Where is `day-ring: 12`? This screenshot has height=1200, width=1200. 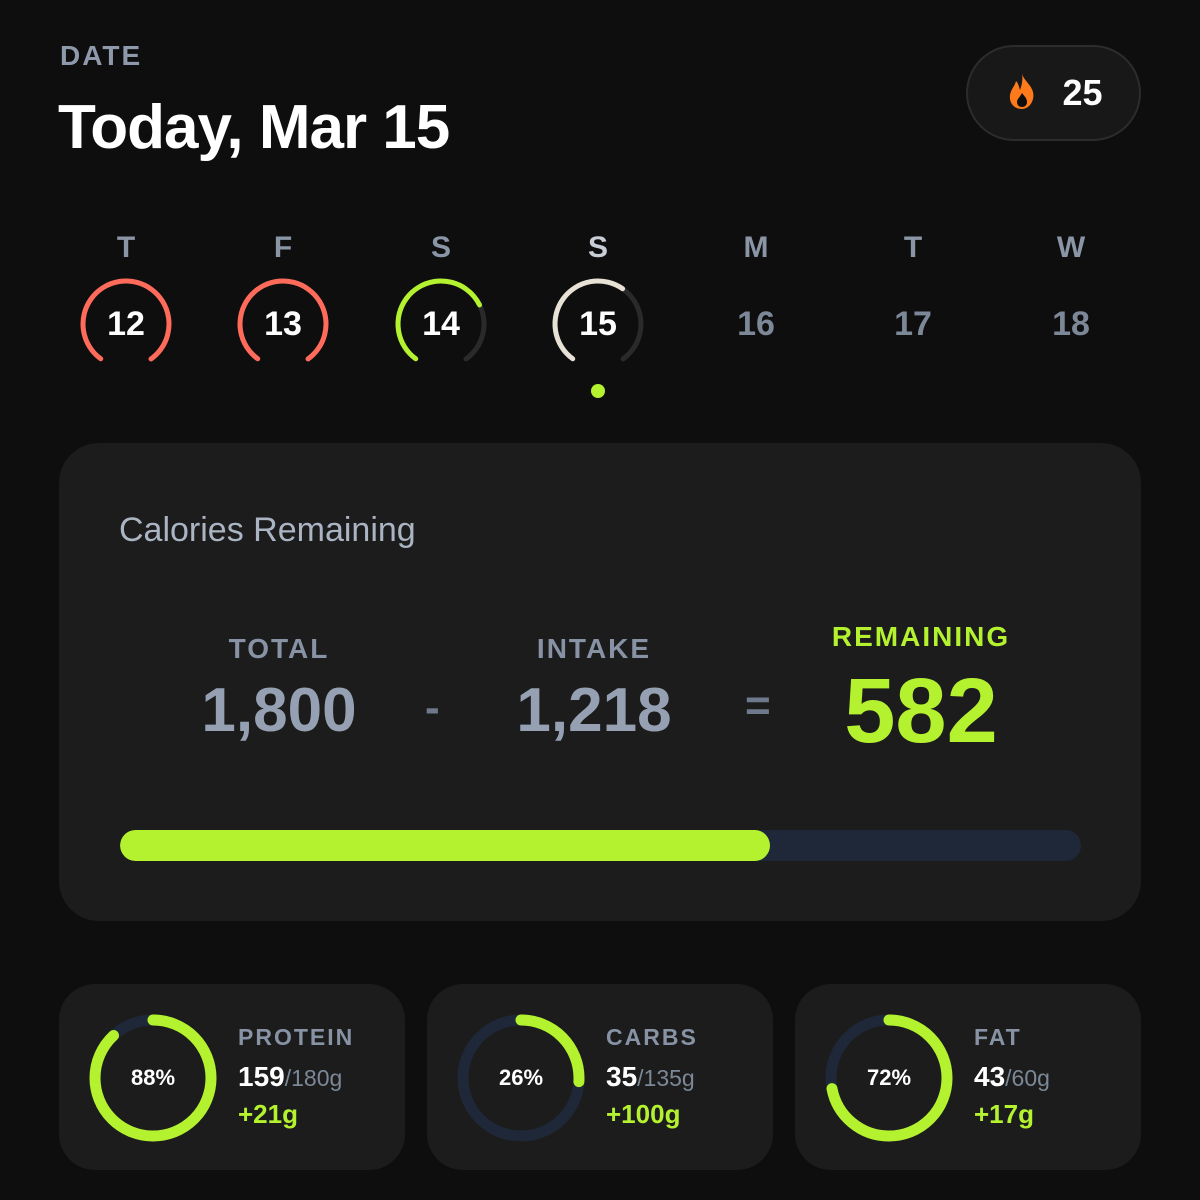 day-ring: 12 is located at coordinates (126, 324).